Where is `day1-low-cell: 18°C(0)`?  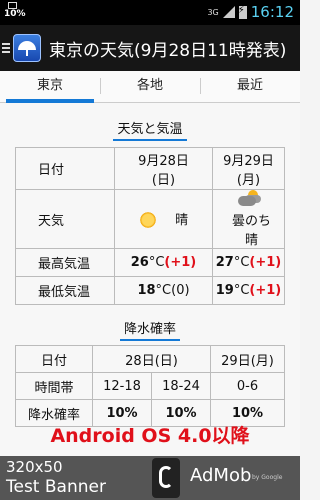 day1-low-cell: 18°C(0) is located at coordinates (163, 290).